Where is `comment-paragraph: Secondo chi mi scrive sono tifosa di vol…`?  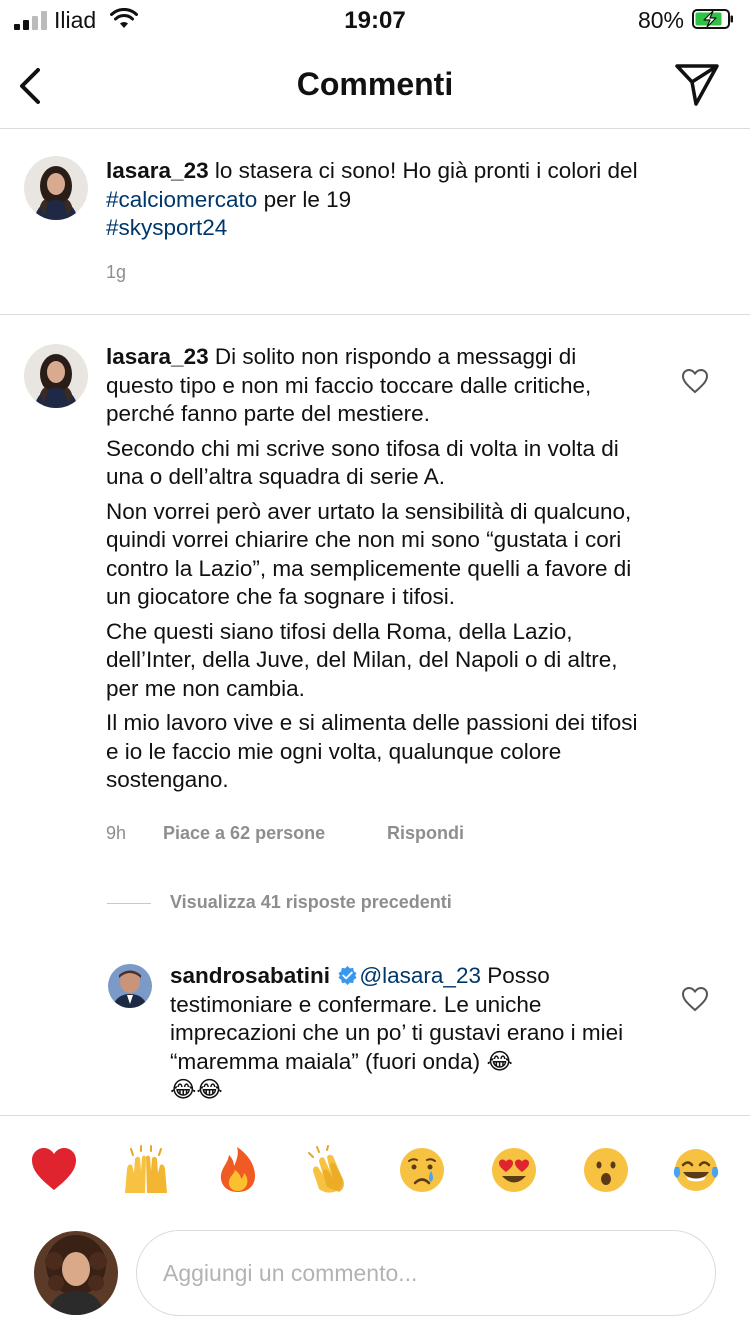 comment-paragraph: Secondo chi mi scrive sono tifosa di vol… is located at coordinates (362, 462).